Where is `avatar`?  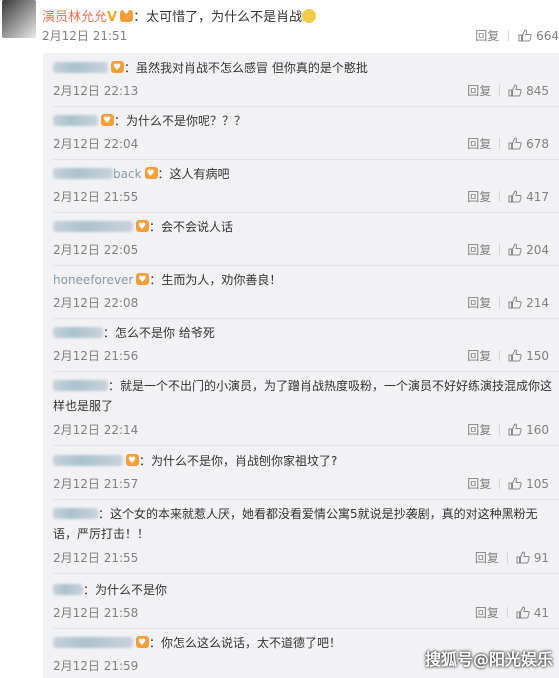 avatar is located at coordinates (19, 19).